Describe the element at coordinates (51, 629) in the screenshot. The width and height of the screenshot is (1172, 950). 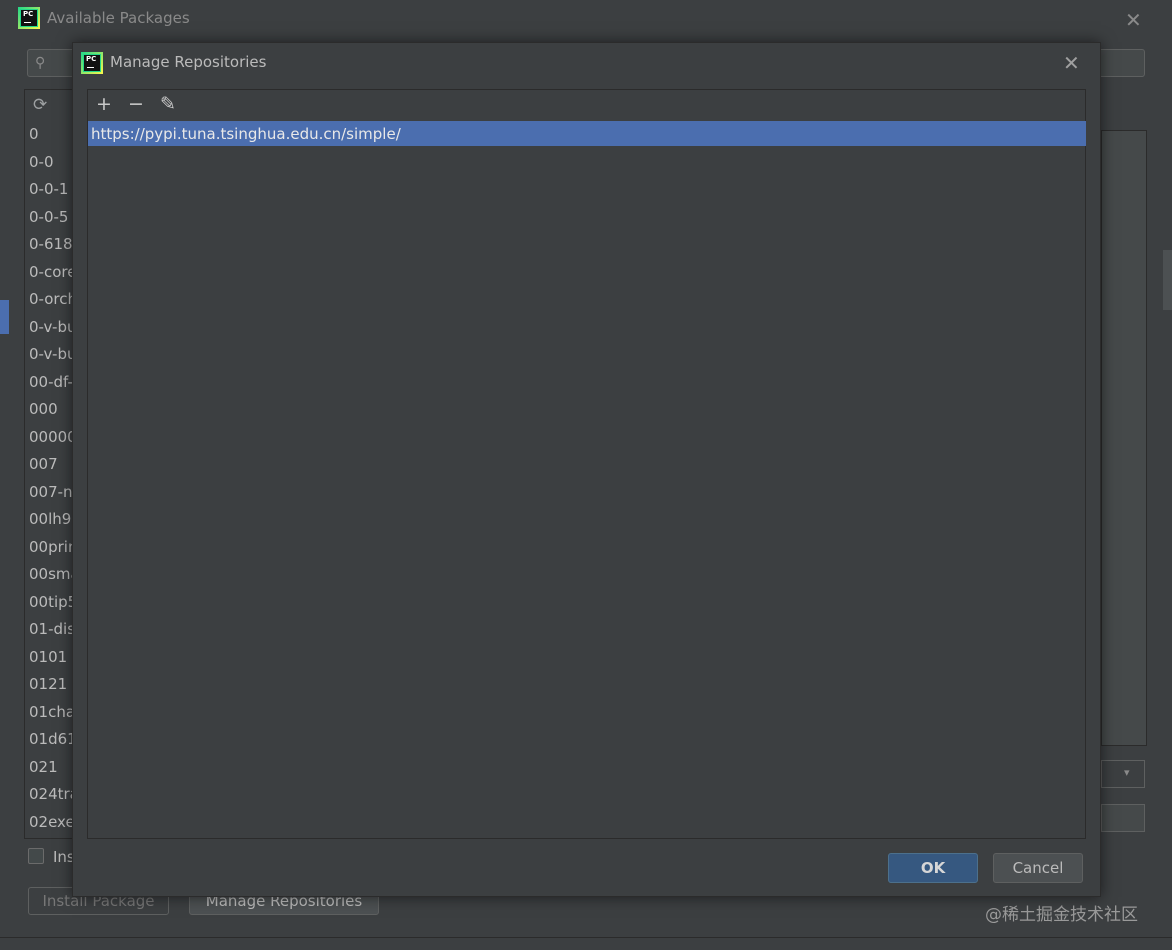
I see `list-item: 01-dis` at that location.